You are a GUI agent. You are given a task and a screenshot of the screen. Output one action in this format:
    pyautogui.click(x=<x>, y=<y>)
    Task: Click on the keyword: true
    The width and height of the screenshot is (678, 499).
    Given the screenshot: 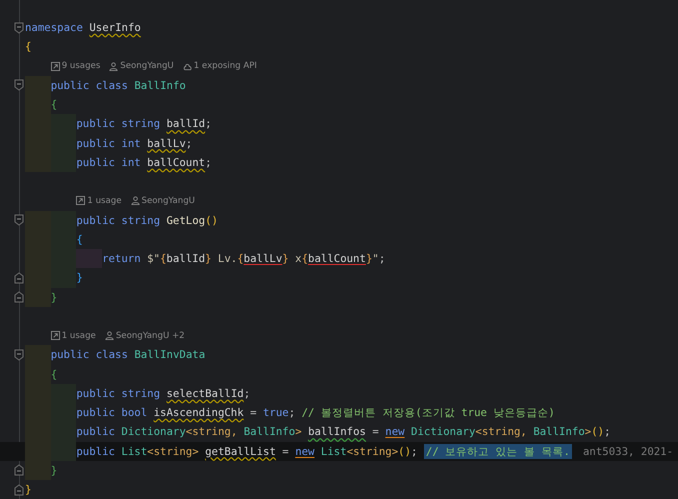 What is the action you would take?
    pyautogui.click(x=276, y=413)
    